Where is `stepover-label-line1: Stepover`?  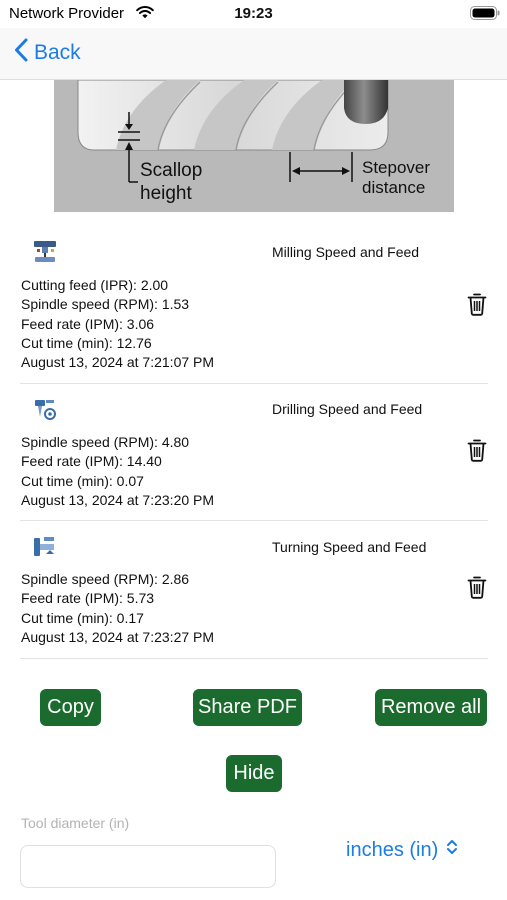 stepover-label-line1: Stepover is located at coordinates (396, 167).